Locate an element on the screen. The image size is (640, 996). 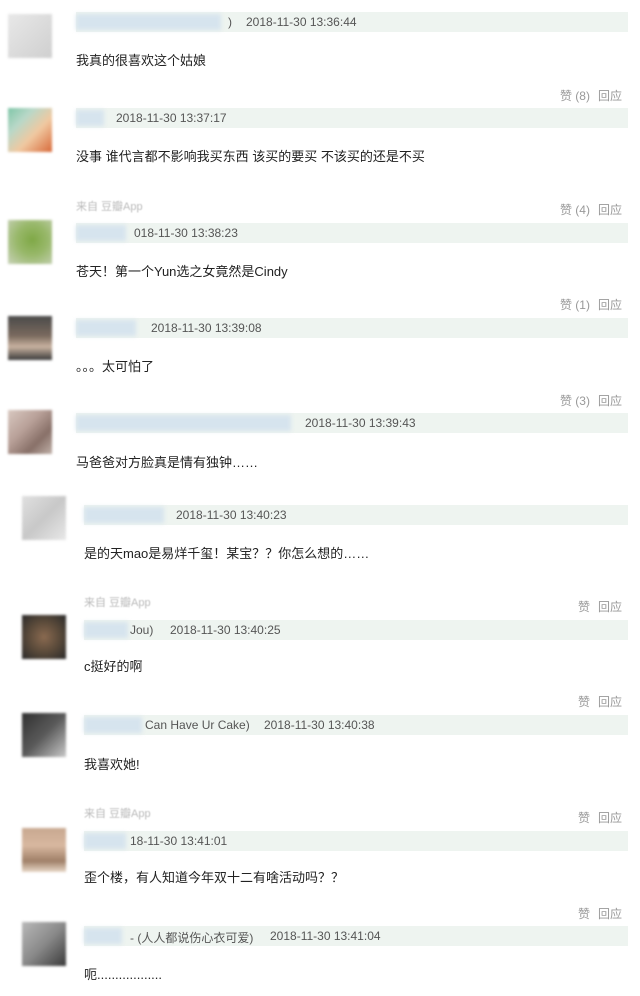
comment-header: 2018-11-30 13:39:43 is located at coordinates (352, 423).